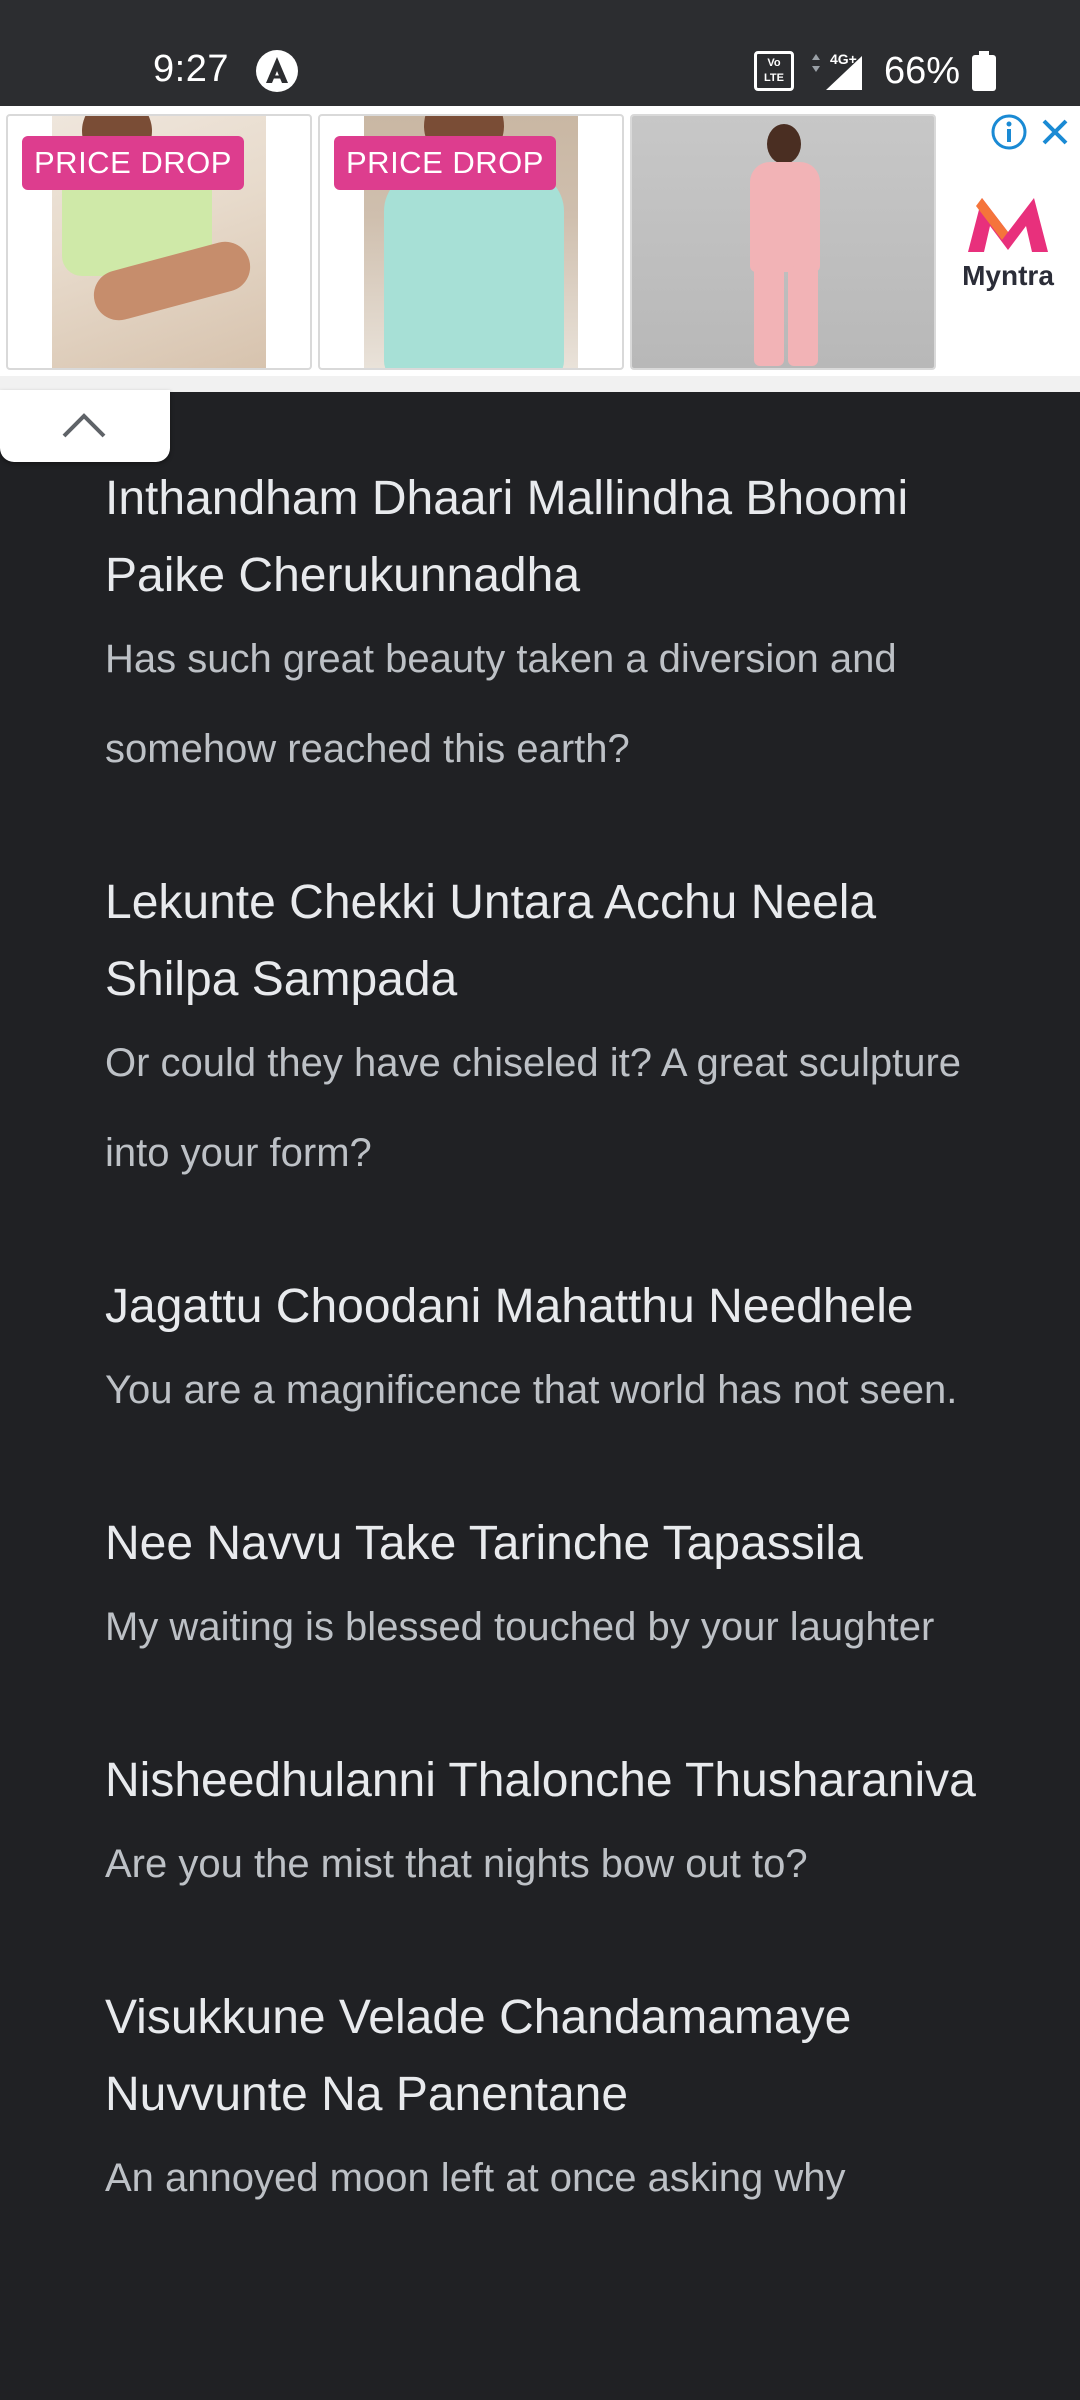 The width and height of the screenshot is (1080, 2400). I want to click on status-time: 9:27, so click(191, 69).